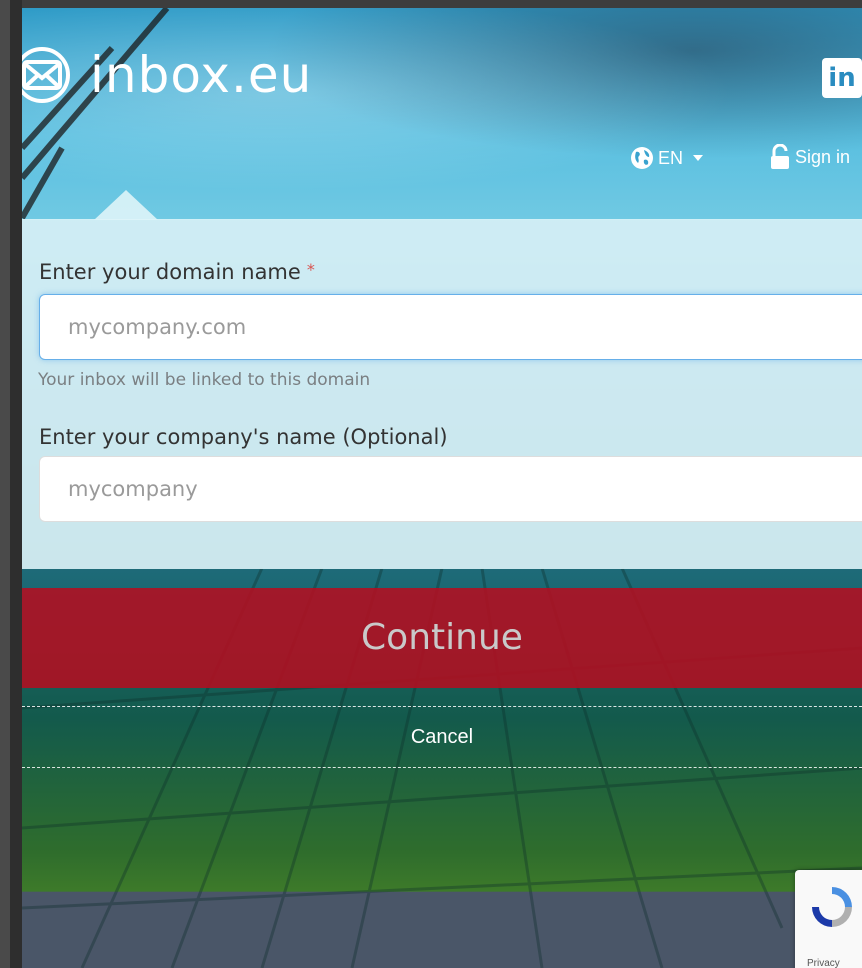 The width and height of the screenshot is (862, 968). What do you see at coordinates (126, 205) in the screenshot?
I see `panel-pointer` at bounding box center [126, 205].